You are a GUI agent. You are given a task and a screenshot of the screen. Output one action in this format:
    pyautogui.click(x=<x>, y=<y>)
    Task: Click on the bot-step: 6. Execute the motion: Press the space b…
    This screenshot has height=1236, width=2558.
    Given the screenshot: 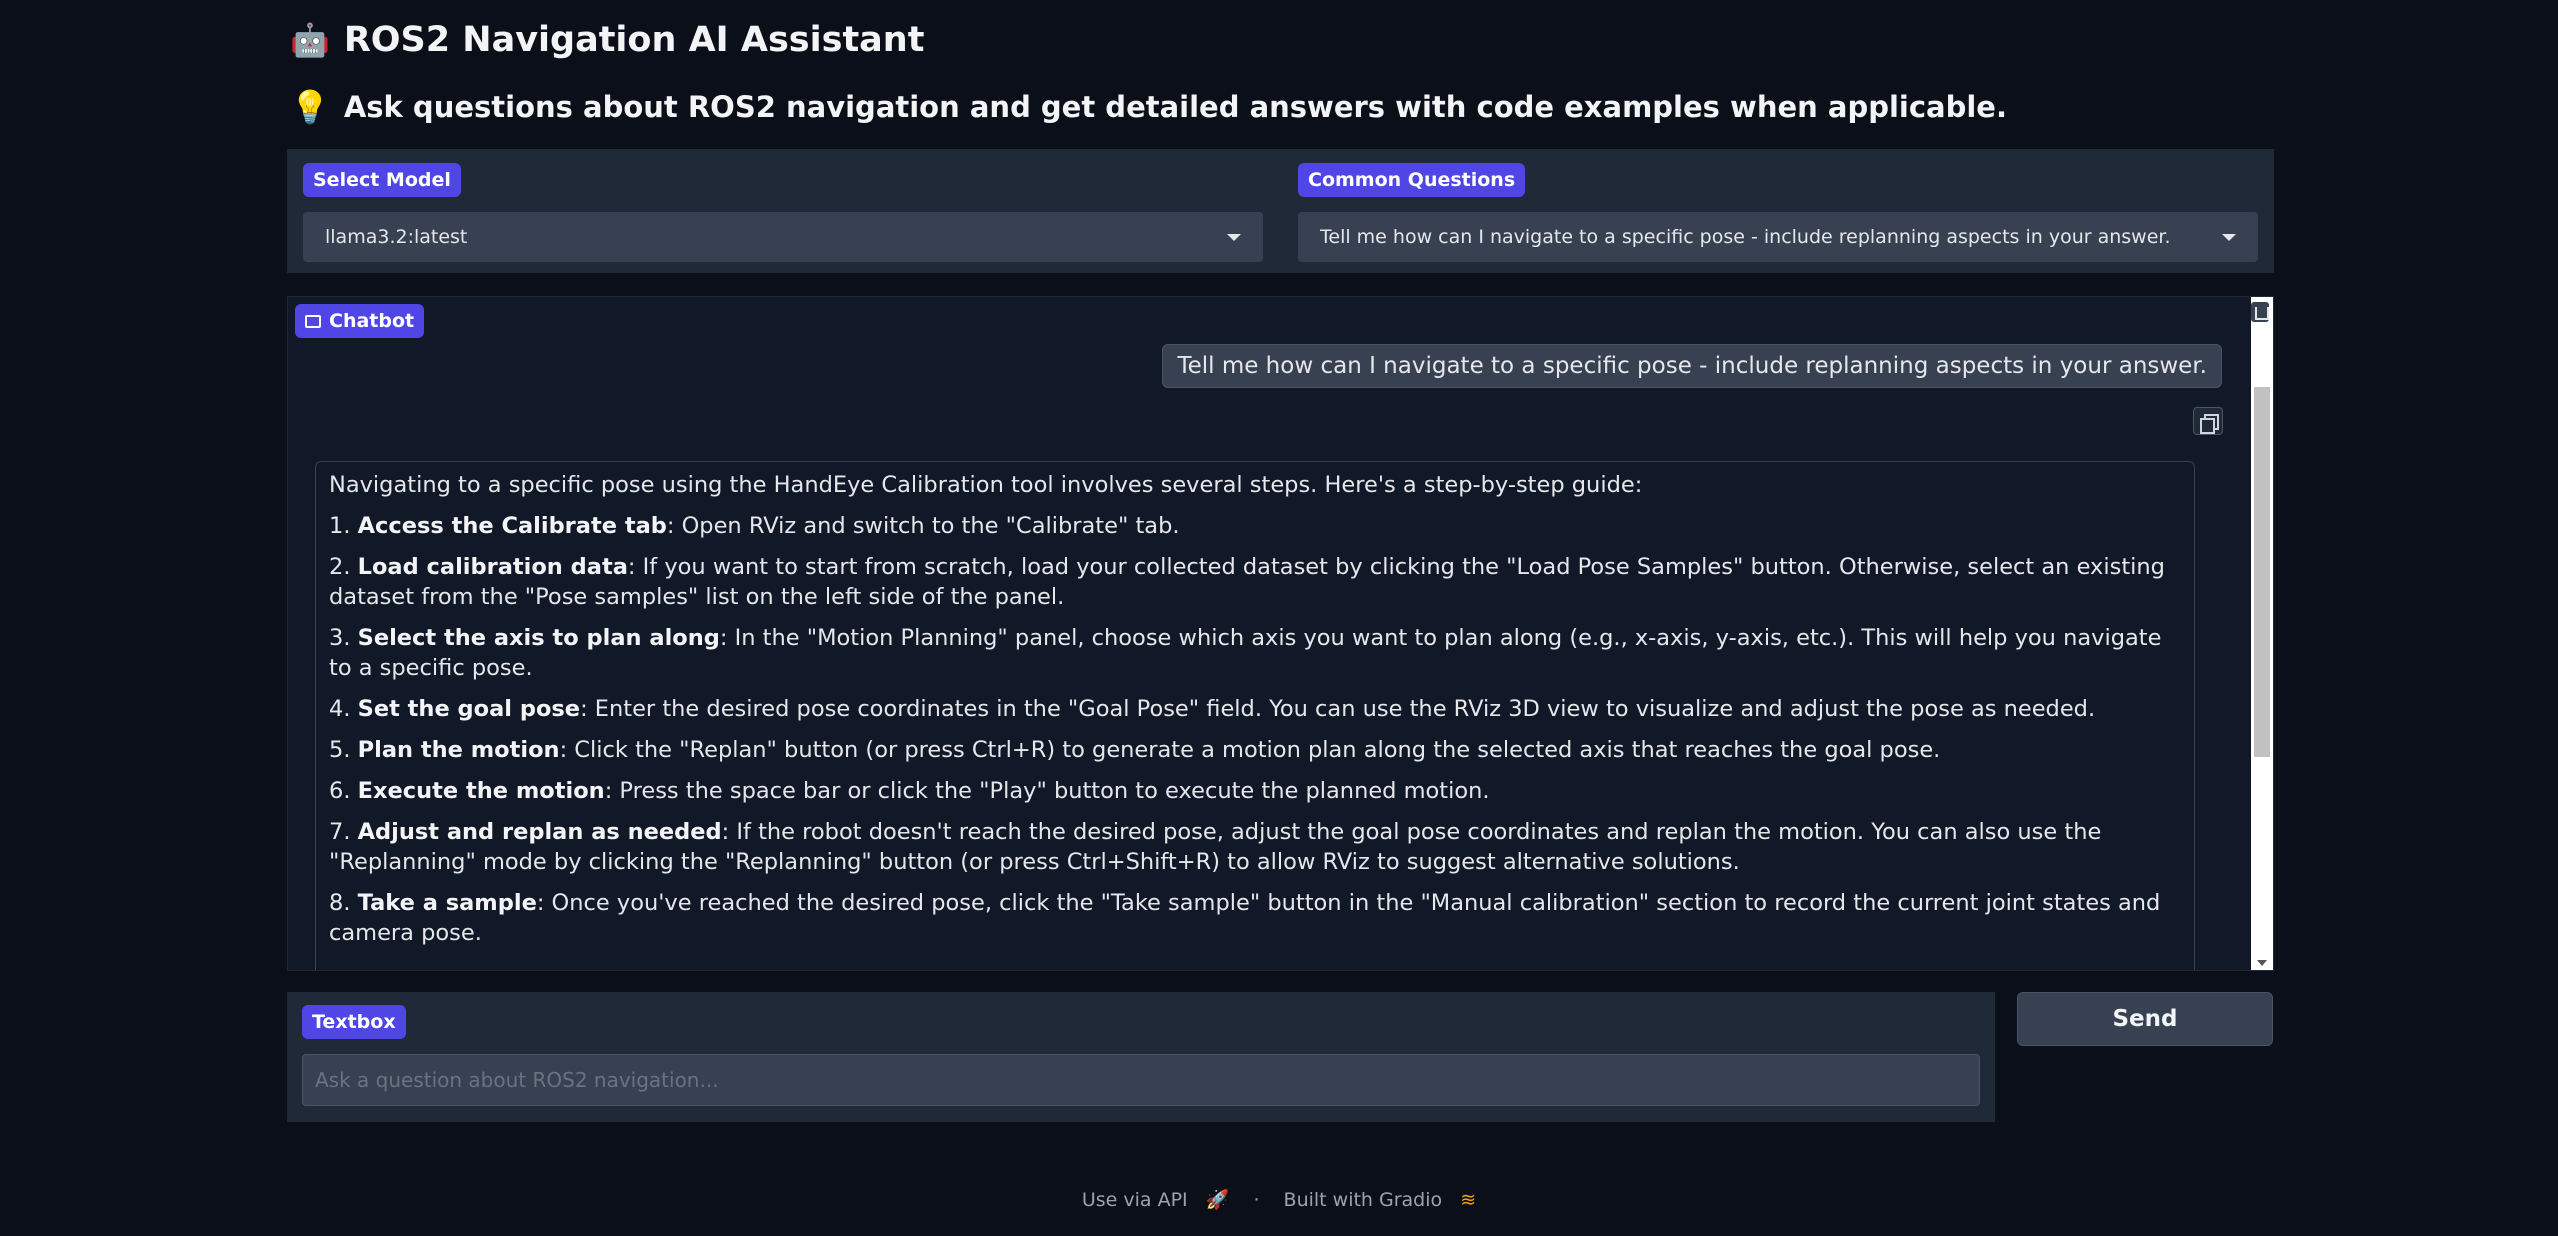 What is the action you would take?
    pyautogui.click(x=909, y=791)
    